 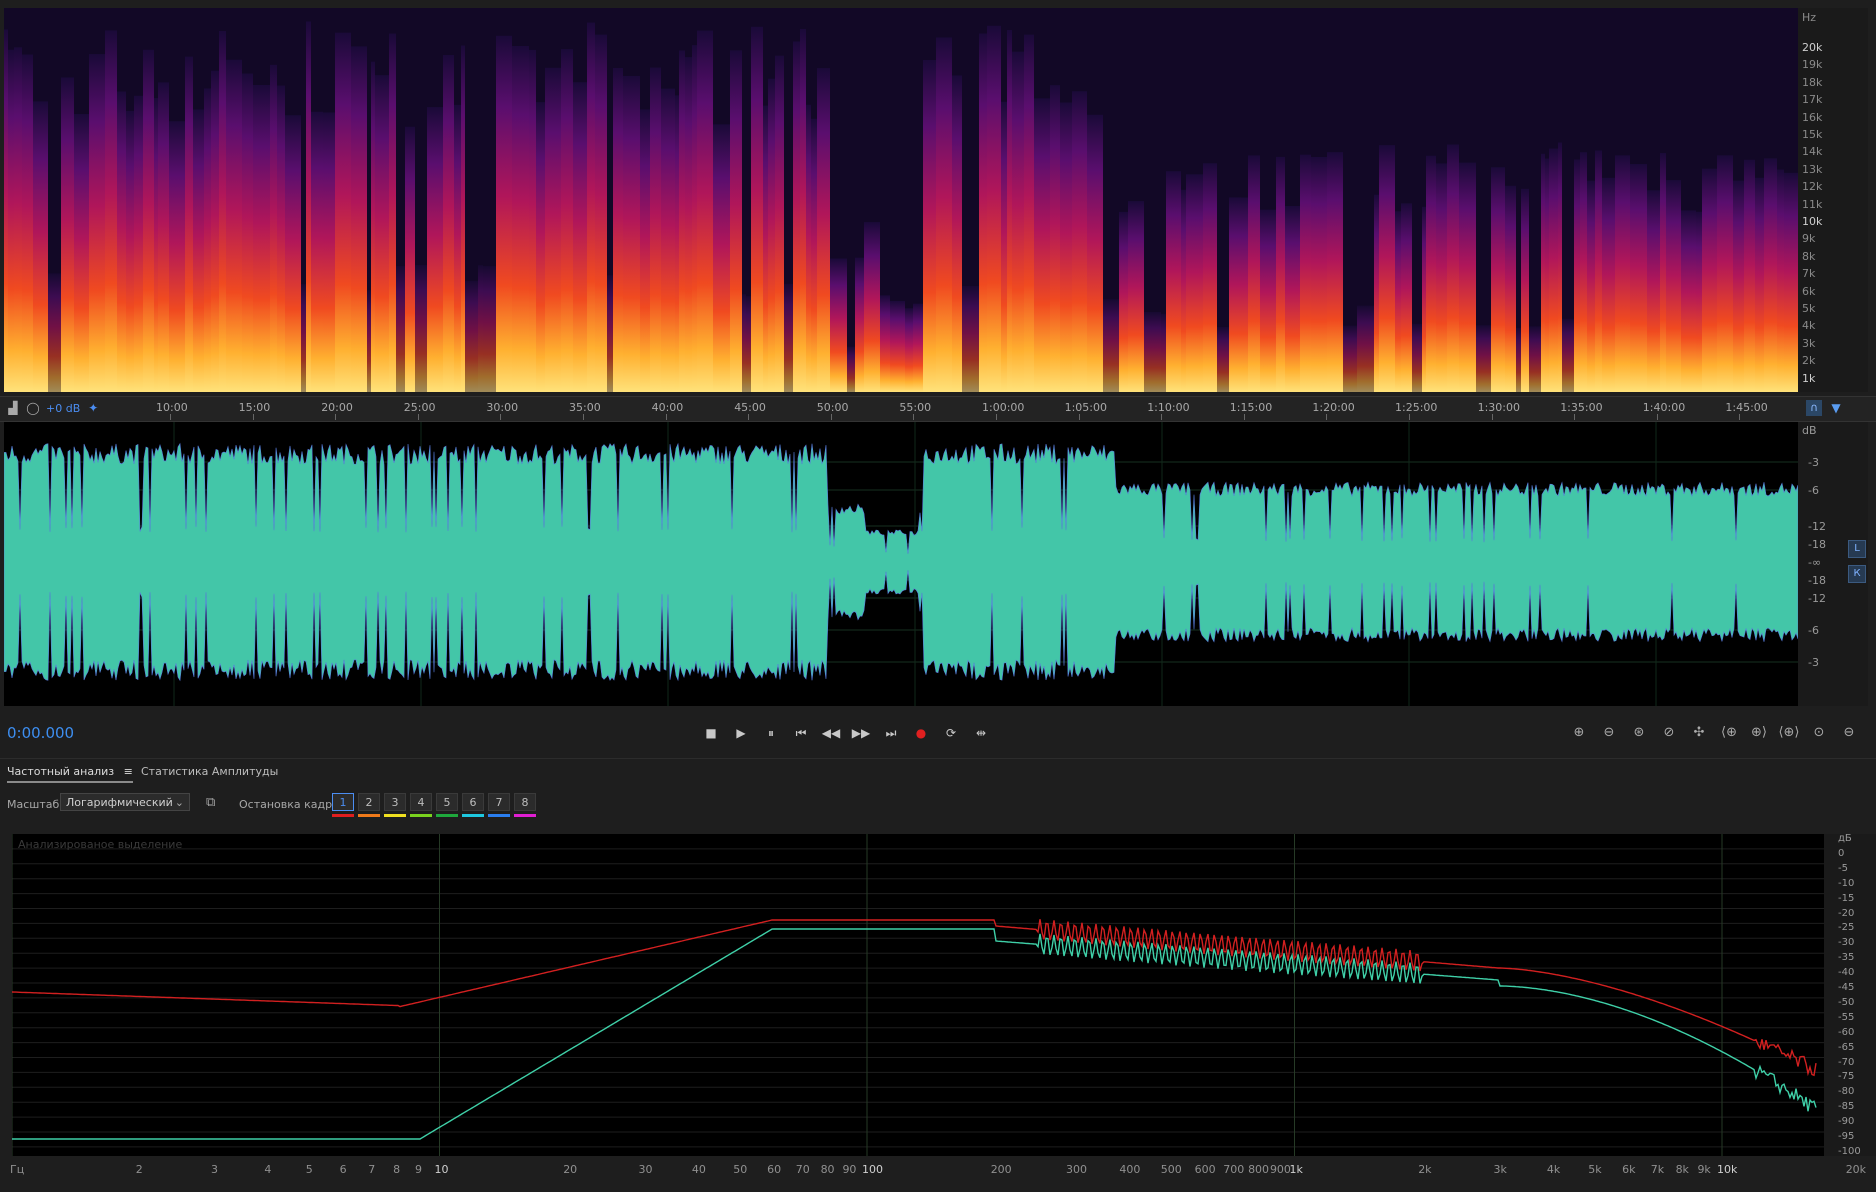 What do you see at coordinates (1759, 733) in the screenshot?
I see `zoom-in-right-icon: ⊕⟩` at bounding box center [1759, 733].